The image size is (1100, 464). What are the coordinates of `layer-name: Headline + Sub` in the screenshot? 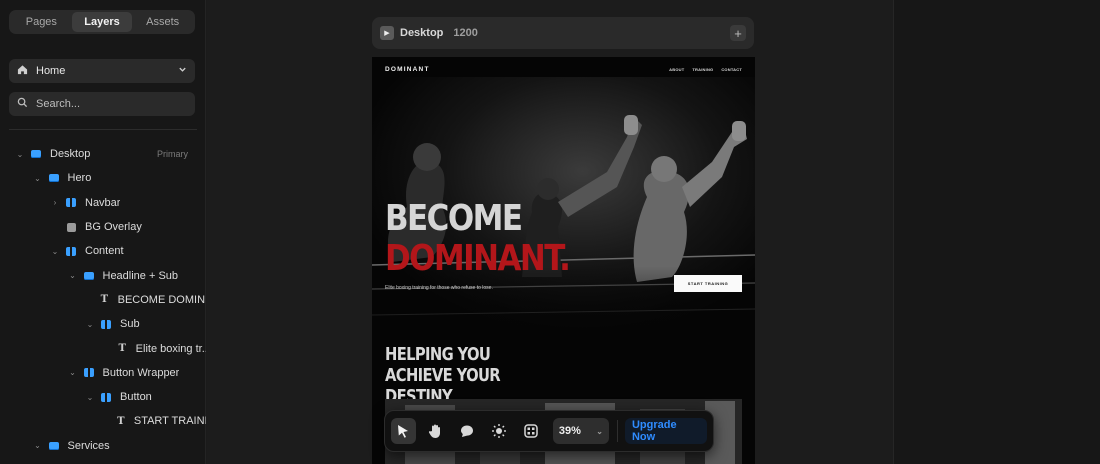 It's located at (140, 275).